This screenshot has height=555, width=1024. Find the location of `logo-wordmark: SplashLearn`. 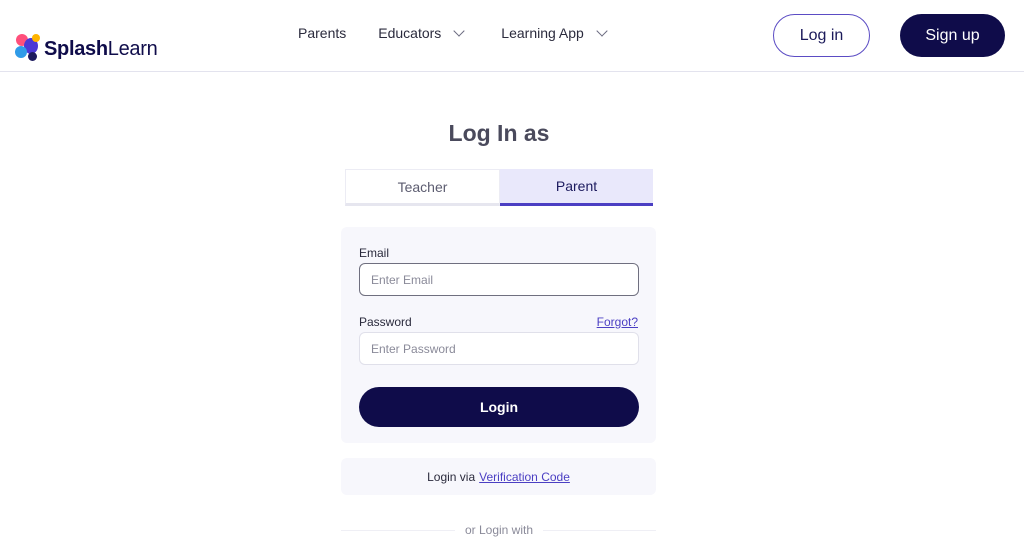

logo-wordmark: SplashLearn is located at coordinates (101, 48).